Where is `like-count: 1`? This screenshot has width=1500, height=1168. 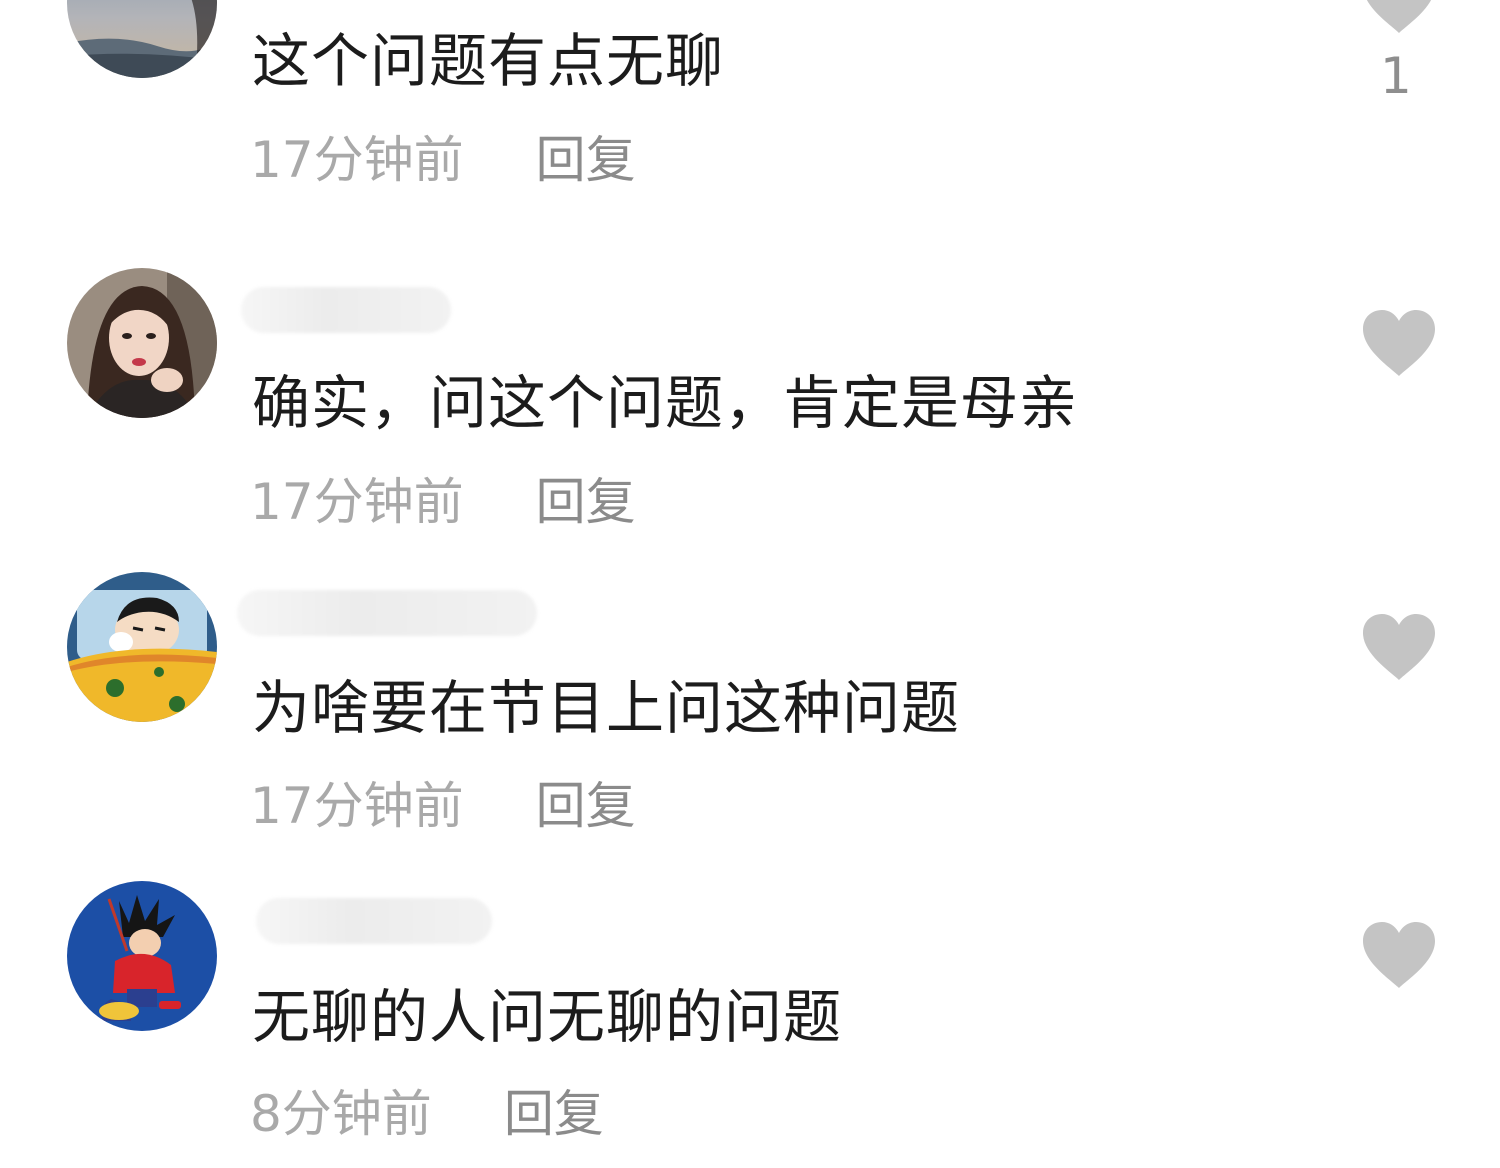 like-count: 1 is located at coordinates (1396, 76).